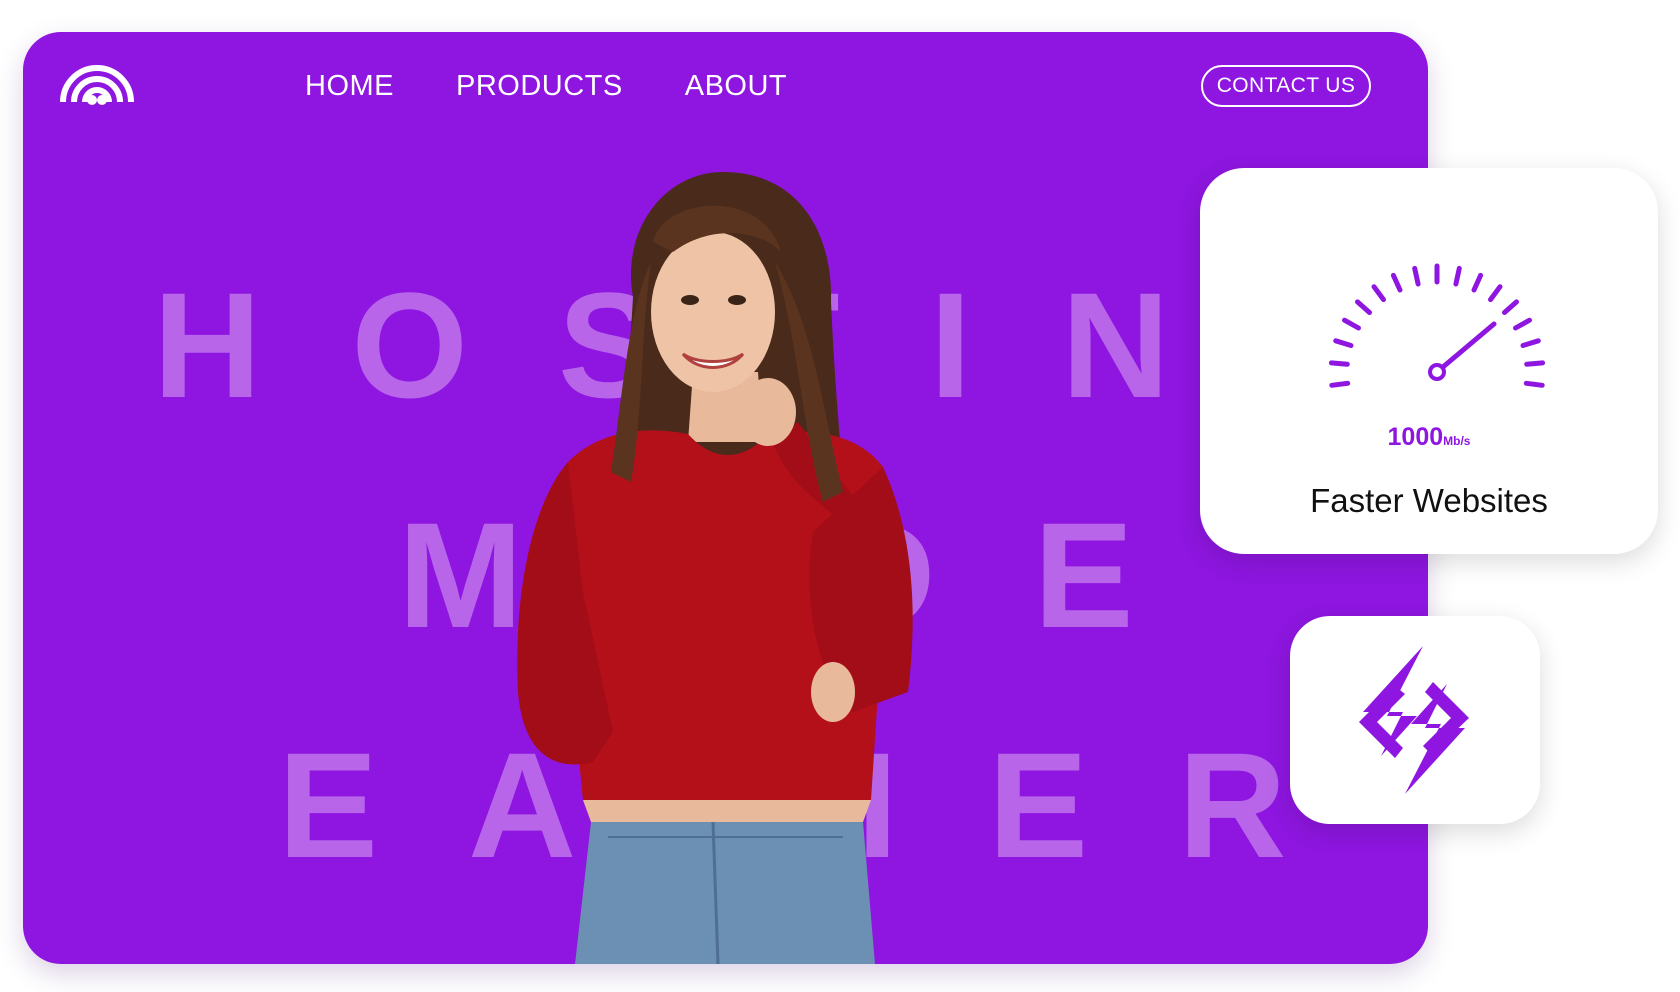 The image size is (1680, 992). What do you see at coordinates (1415, 437) in the screenshot?
I see `speed-value: 1000` at bounding box center [1415, 437].